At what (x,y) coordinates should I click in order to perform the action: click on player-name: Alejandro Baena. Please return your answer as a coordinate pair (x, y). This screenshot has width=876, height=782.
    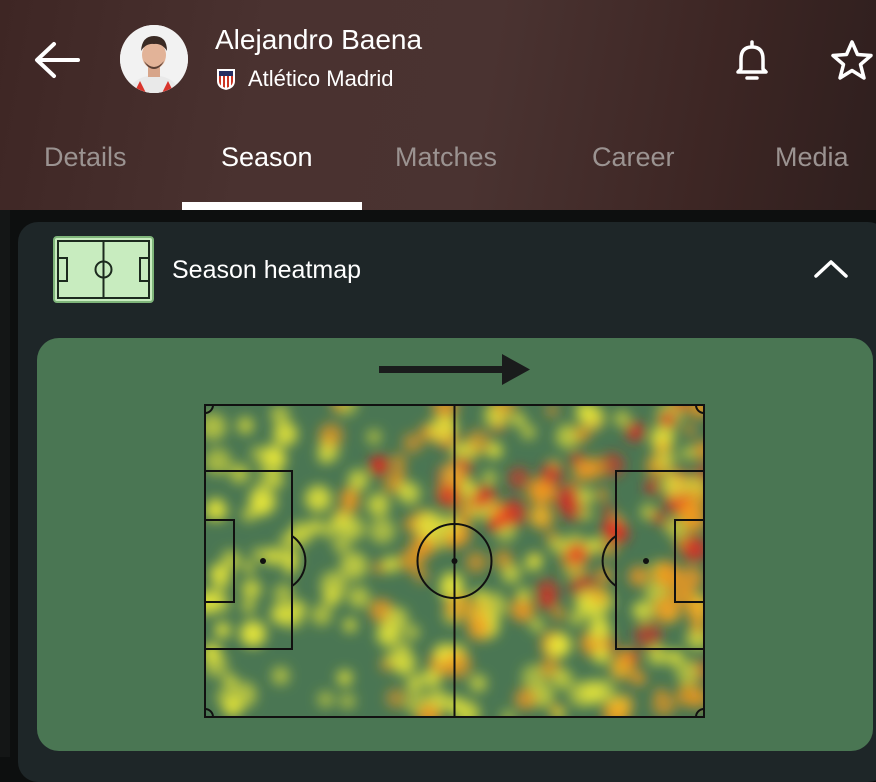
    Looking at the image, I should click on (319, 39).